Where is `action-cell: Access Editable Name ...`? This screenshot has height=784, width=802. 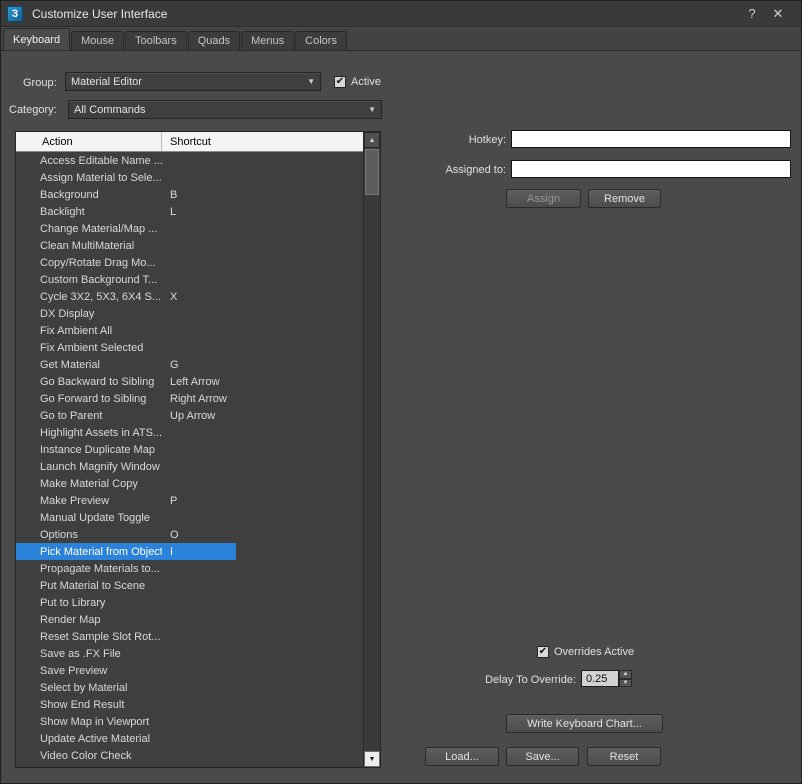
action-cell: Access Editable Name ... is located at coordinates (101, 160).